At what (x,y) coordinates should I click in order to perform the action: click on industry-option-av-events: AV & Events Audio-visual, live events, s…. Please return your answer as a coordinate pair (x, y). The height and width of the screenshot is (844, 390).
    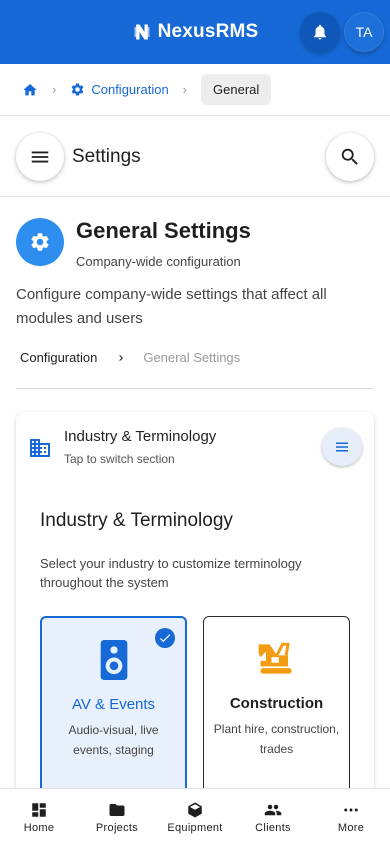
    Looking at the image, I should click on (113, 711).